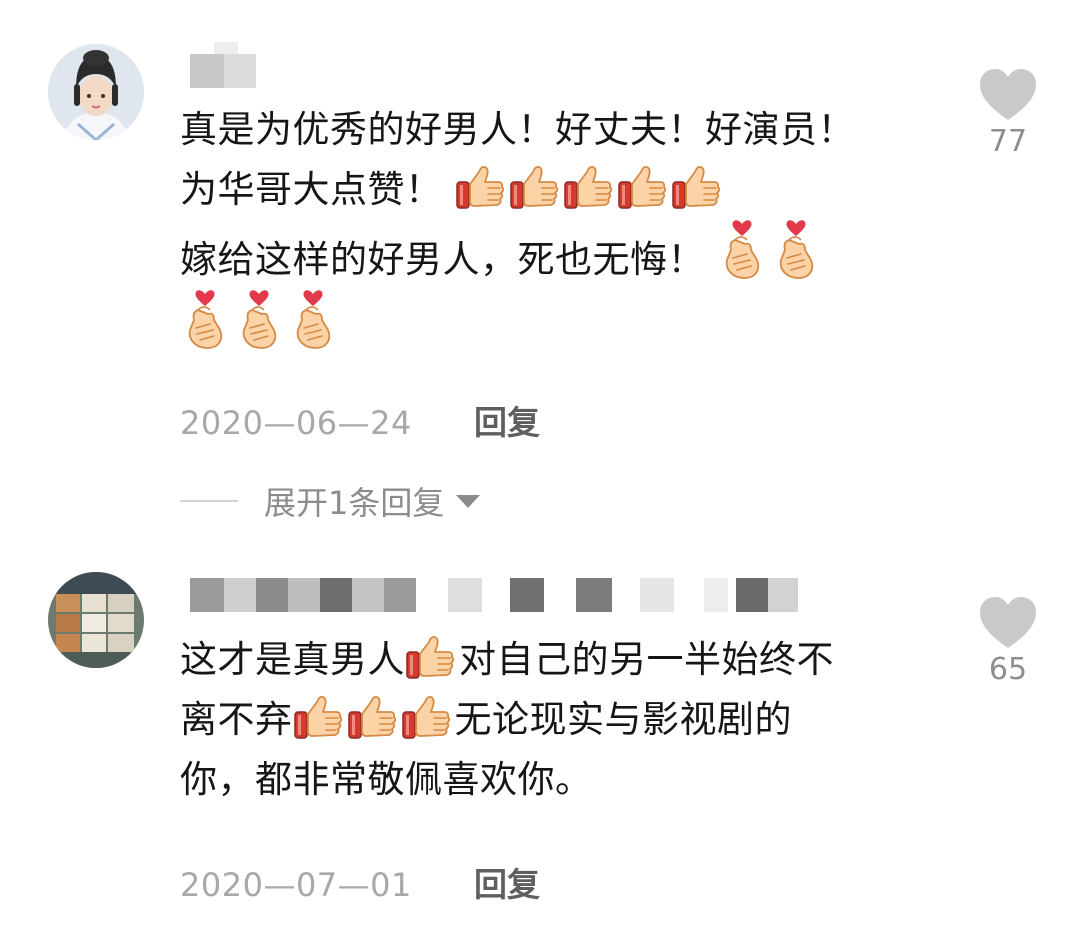 The width and height of the screenshot is (1080, 940). What do you see at coordinates (354, 503) in the screenshot?
I see `expand-replies-label: 展开1条回复` at bounding box center [354, 503].